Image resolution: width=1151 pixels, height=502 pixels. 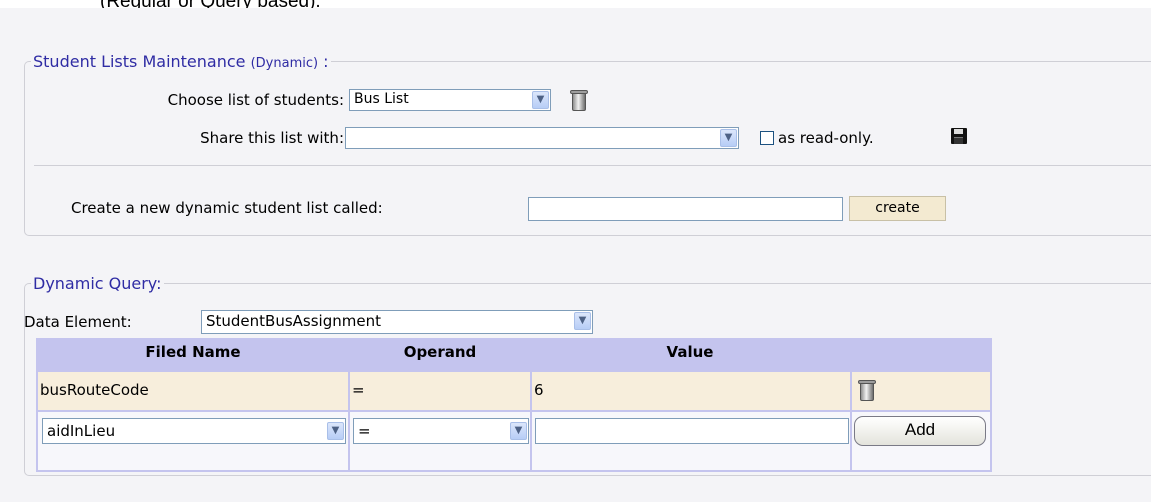 I want to click on new-value-input, so click(x=692, y=431).